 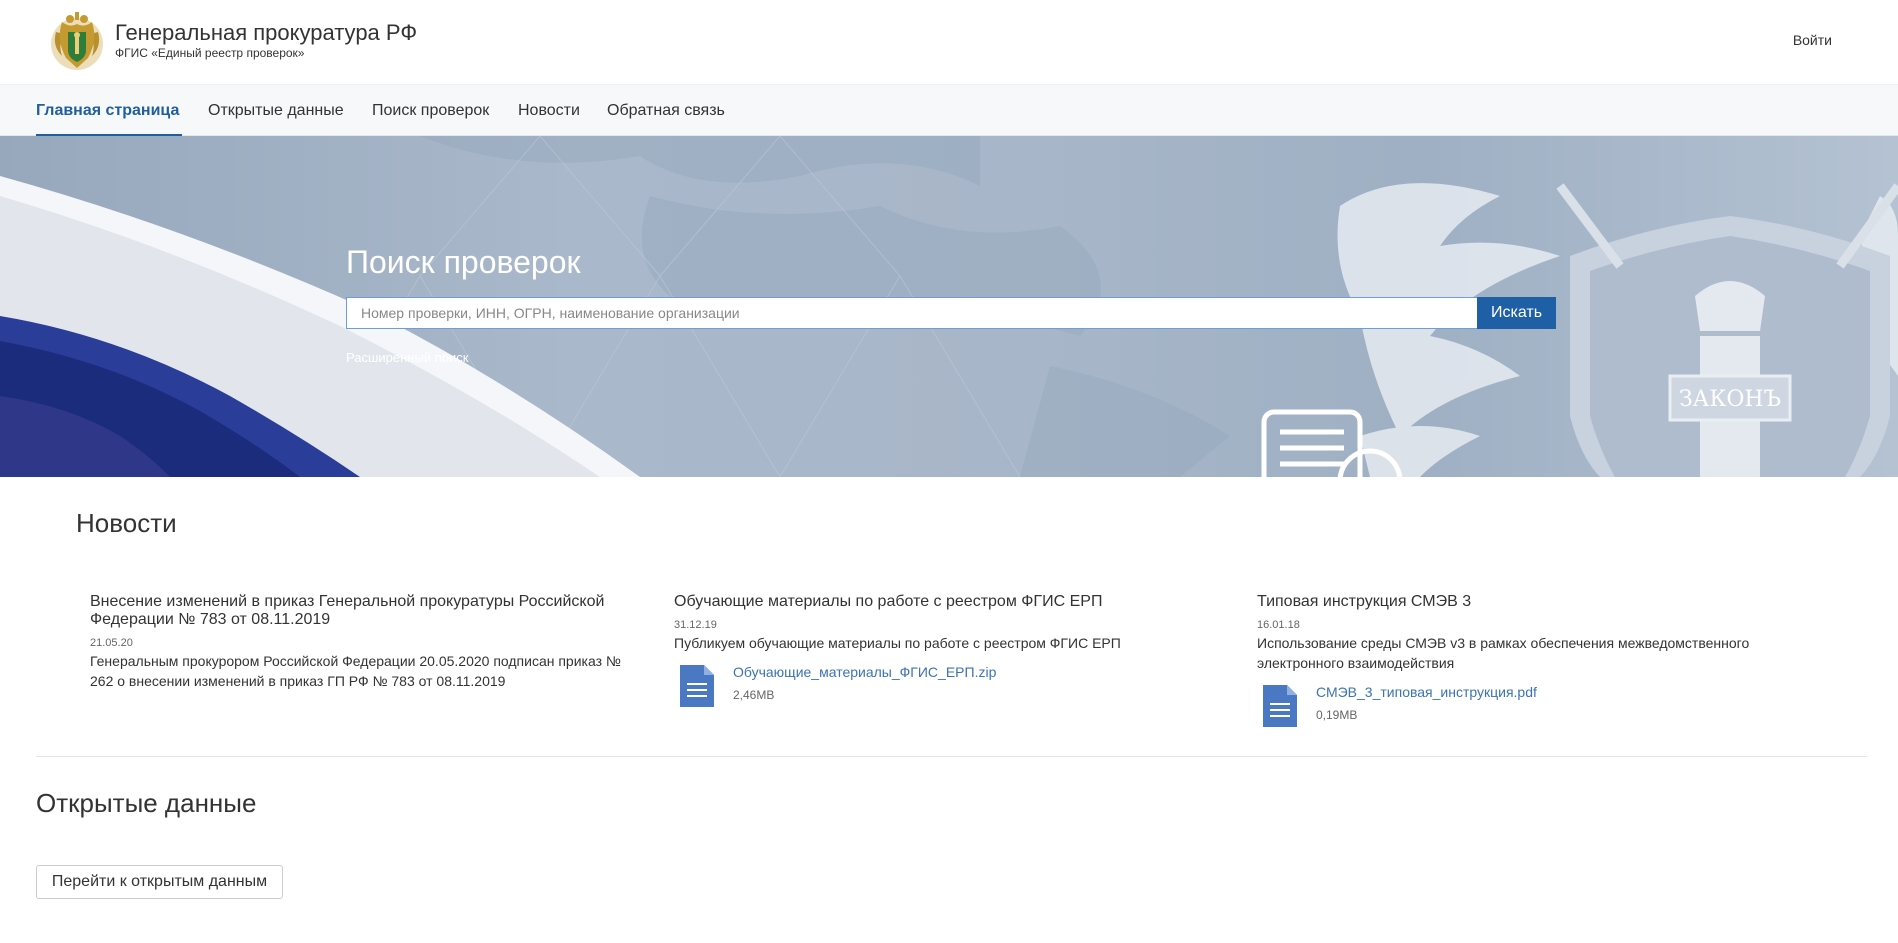 What do you see at coordinates (107, 111) in the screenshot?
I see `nav-item-home: Главная страница` at bounding box center [107, 111].